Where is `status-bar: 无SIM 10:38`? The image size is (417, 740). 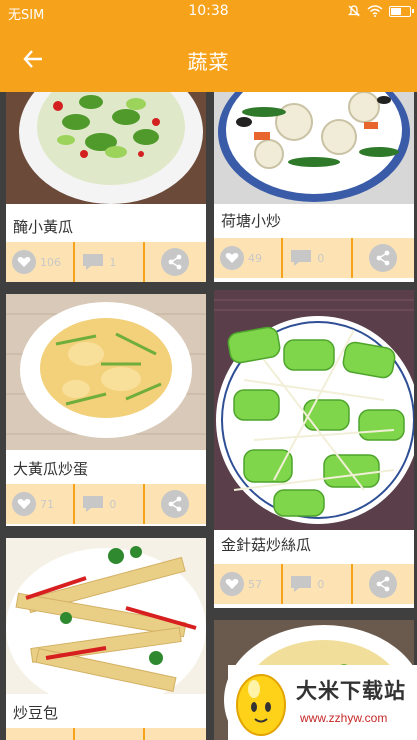
status-bar: 无SIM 10:38 is located at coordinates (208, 12).